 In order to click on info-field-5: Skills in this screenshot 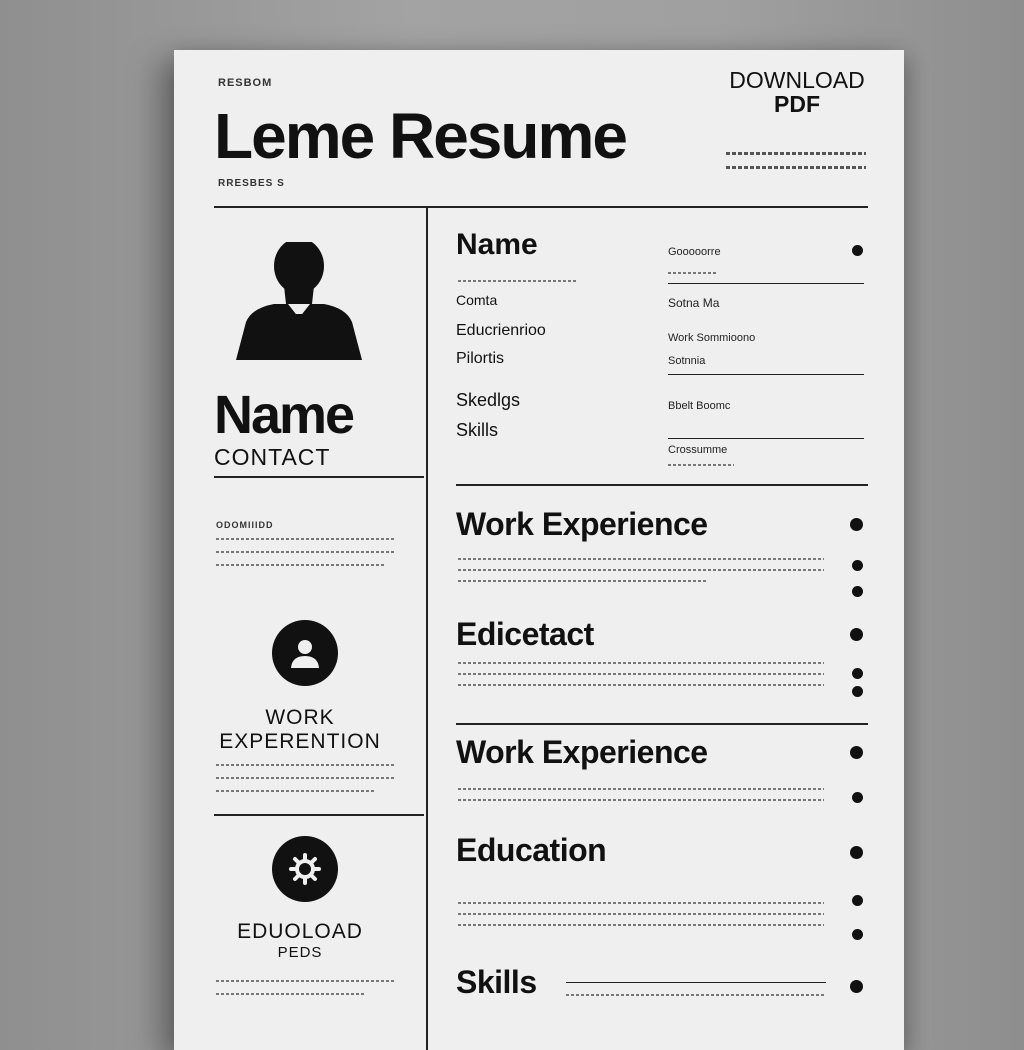, I will do `click(477, 430)`.